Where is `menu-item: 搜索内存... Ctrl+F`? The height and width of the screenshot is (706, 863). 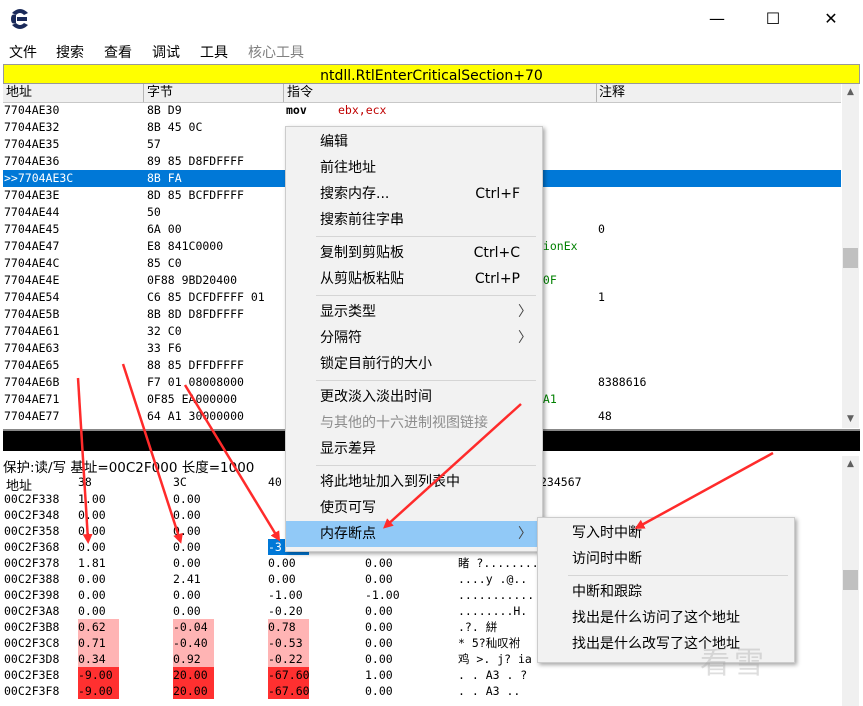 menu-item: 搜索内存... Ctrl+F is located at coordinates (414, 194).